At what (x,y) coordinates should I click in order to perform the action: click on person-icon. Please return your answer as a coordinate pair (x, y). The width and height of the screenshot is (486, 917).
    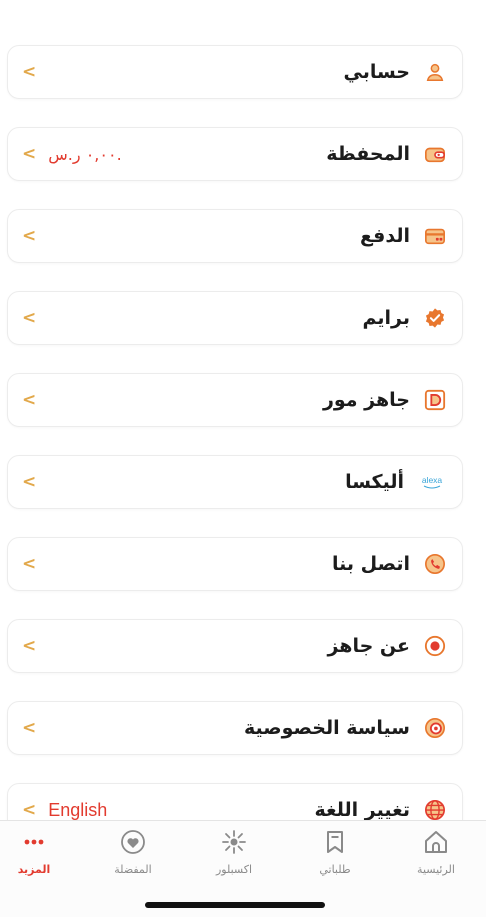
    Looking at the image, I should click on (435, 72).